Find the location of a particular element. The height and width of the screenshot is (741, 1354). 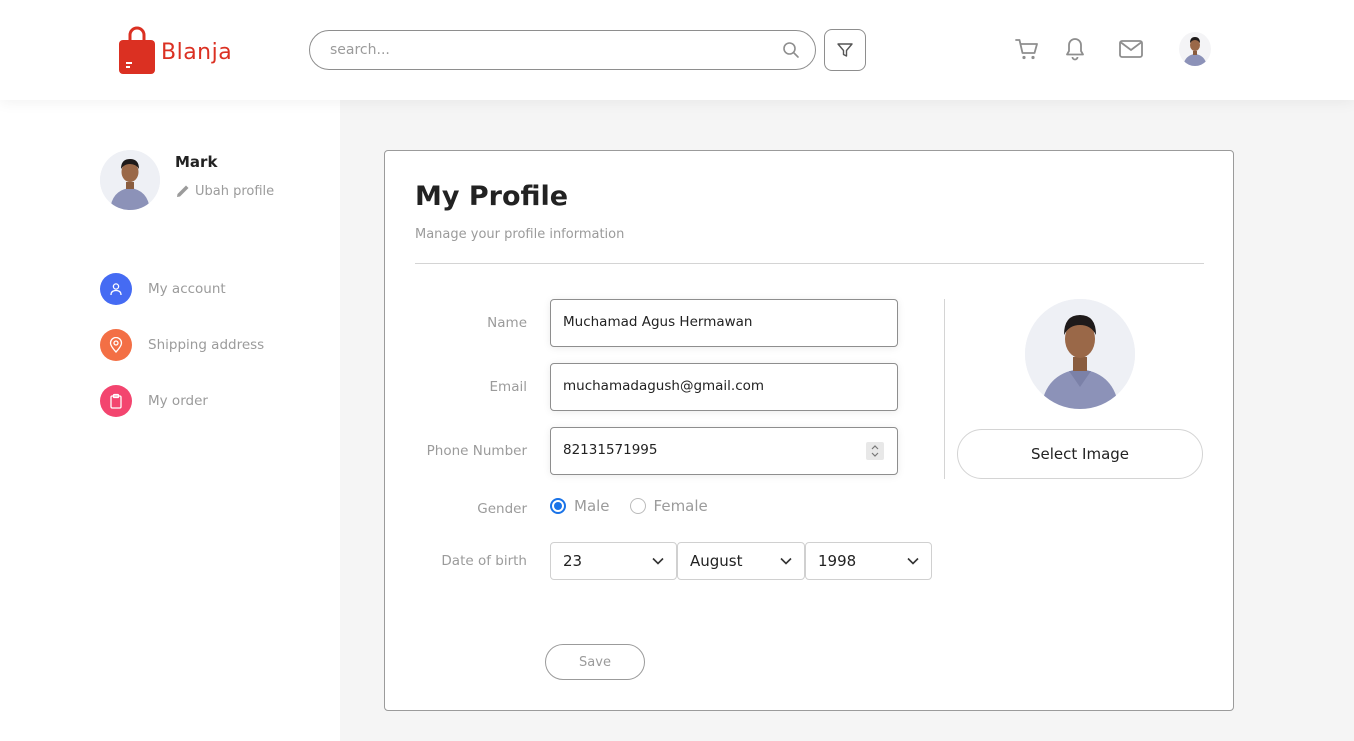

bell-icon is located at coordinates (1075, 49).